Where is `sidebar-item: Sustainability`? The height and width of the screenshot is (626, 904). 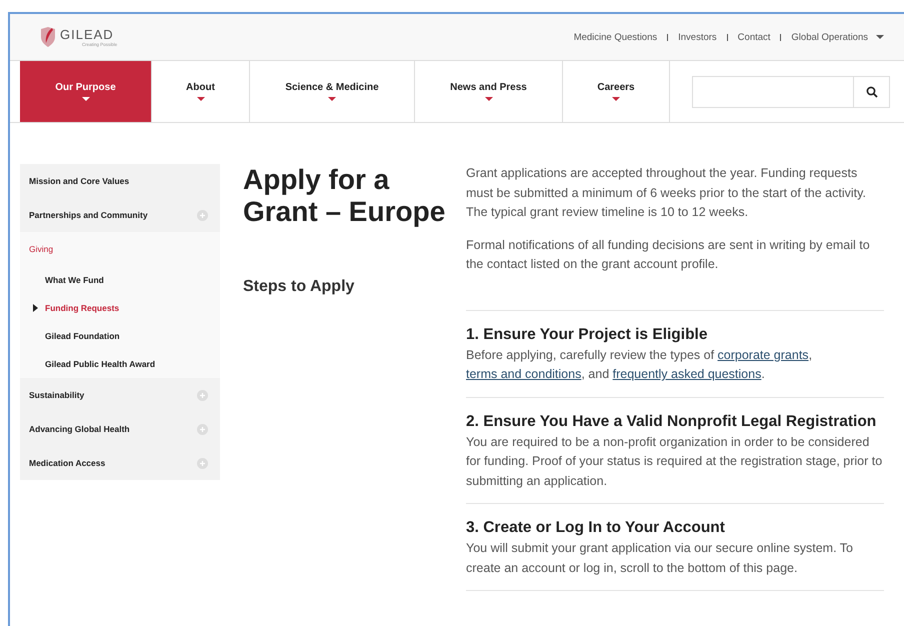 sidebar-item: Sustainability is located at coordinates (120, 395).